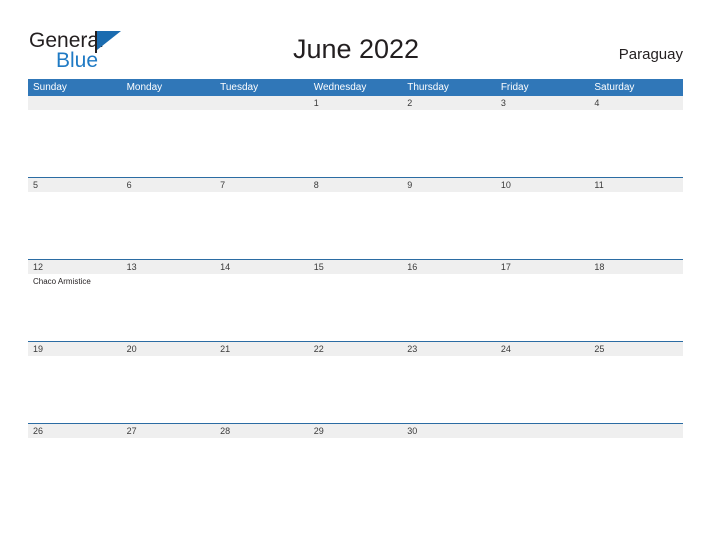 The height and width of the screenshot is (550, 712). Describe the element at coordinates (449, 431) in the screenshot. I see `day-number-30: 30` at that location.